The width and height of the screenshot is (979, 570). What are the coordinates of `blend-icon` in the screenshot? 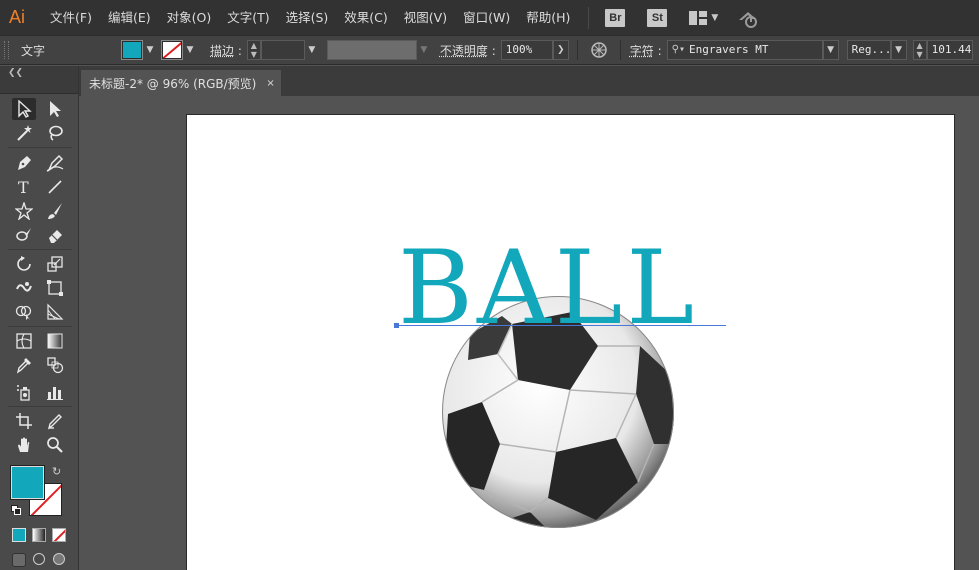 It's located at (55, 365).